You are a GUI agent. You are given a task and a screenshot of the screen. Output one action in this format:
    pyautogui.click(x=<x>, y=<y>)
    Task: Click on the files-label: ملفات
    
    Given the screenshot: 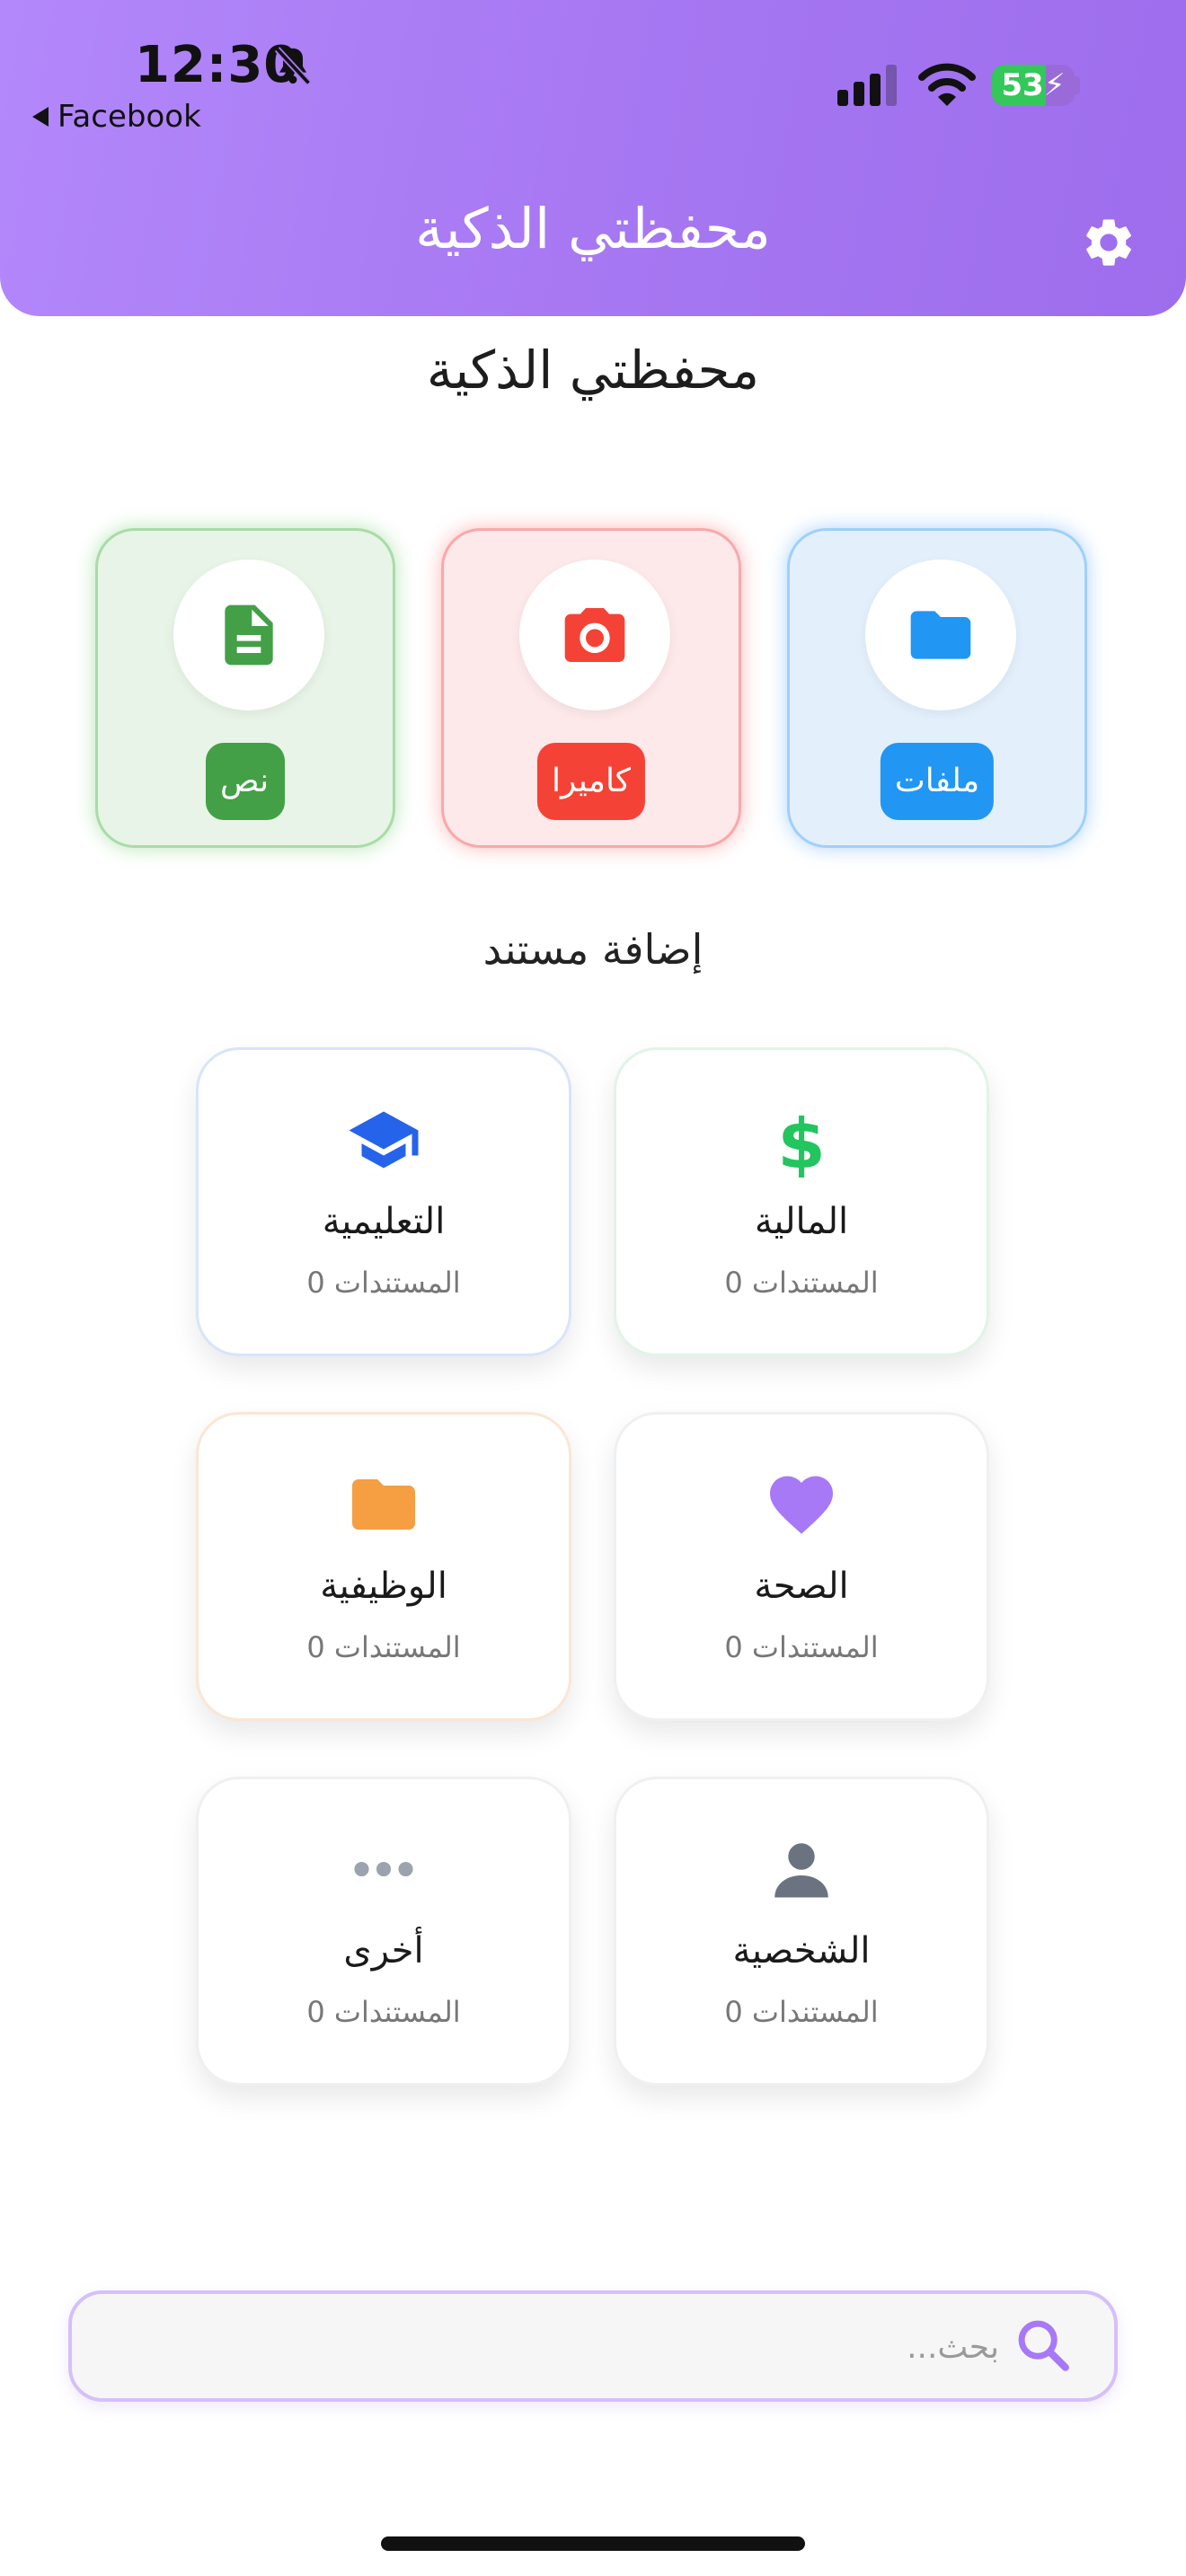 What is the action you would take?
    pyautogui.click(x=937, y=781)
    